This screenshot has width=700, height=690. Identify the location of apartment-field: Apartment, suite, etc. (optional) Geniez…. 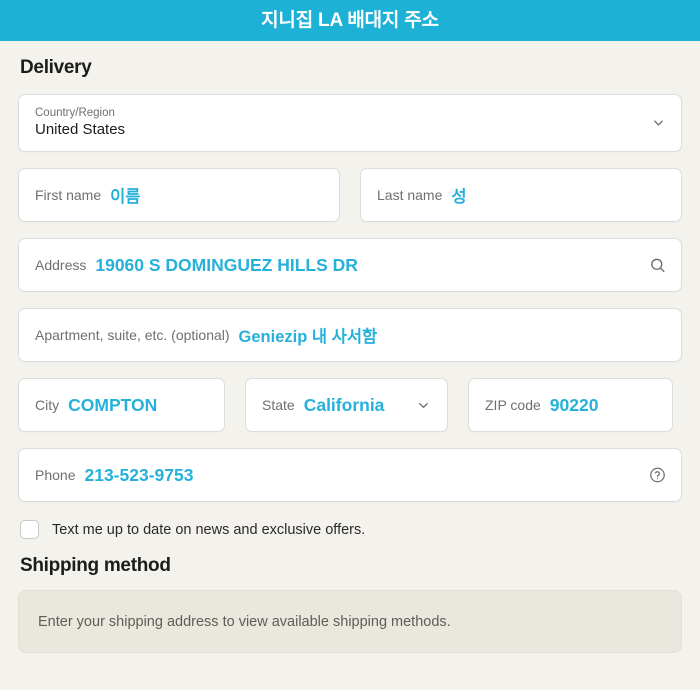
(350, 335).